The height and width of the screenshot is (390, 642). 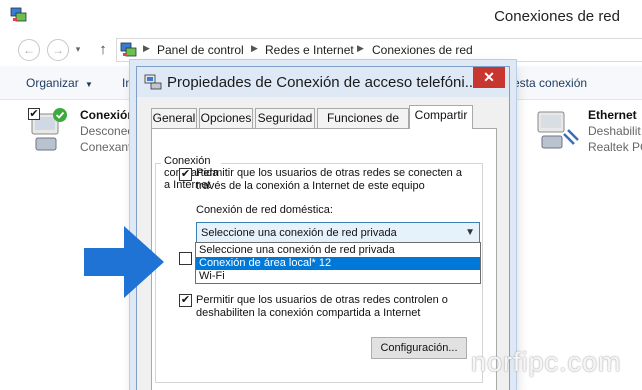 I want to click on change-connection-button: ar esta conexión, so click(x=543, y=83).